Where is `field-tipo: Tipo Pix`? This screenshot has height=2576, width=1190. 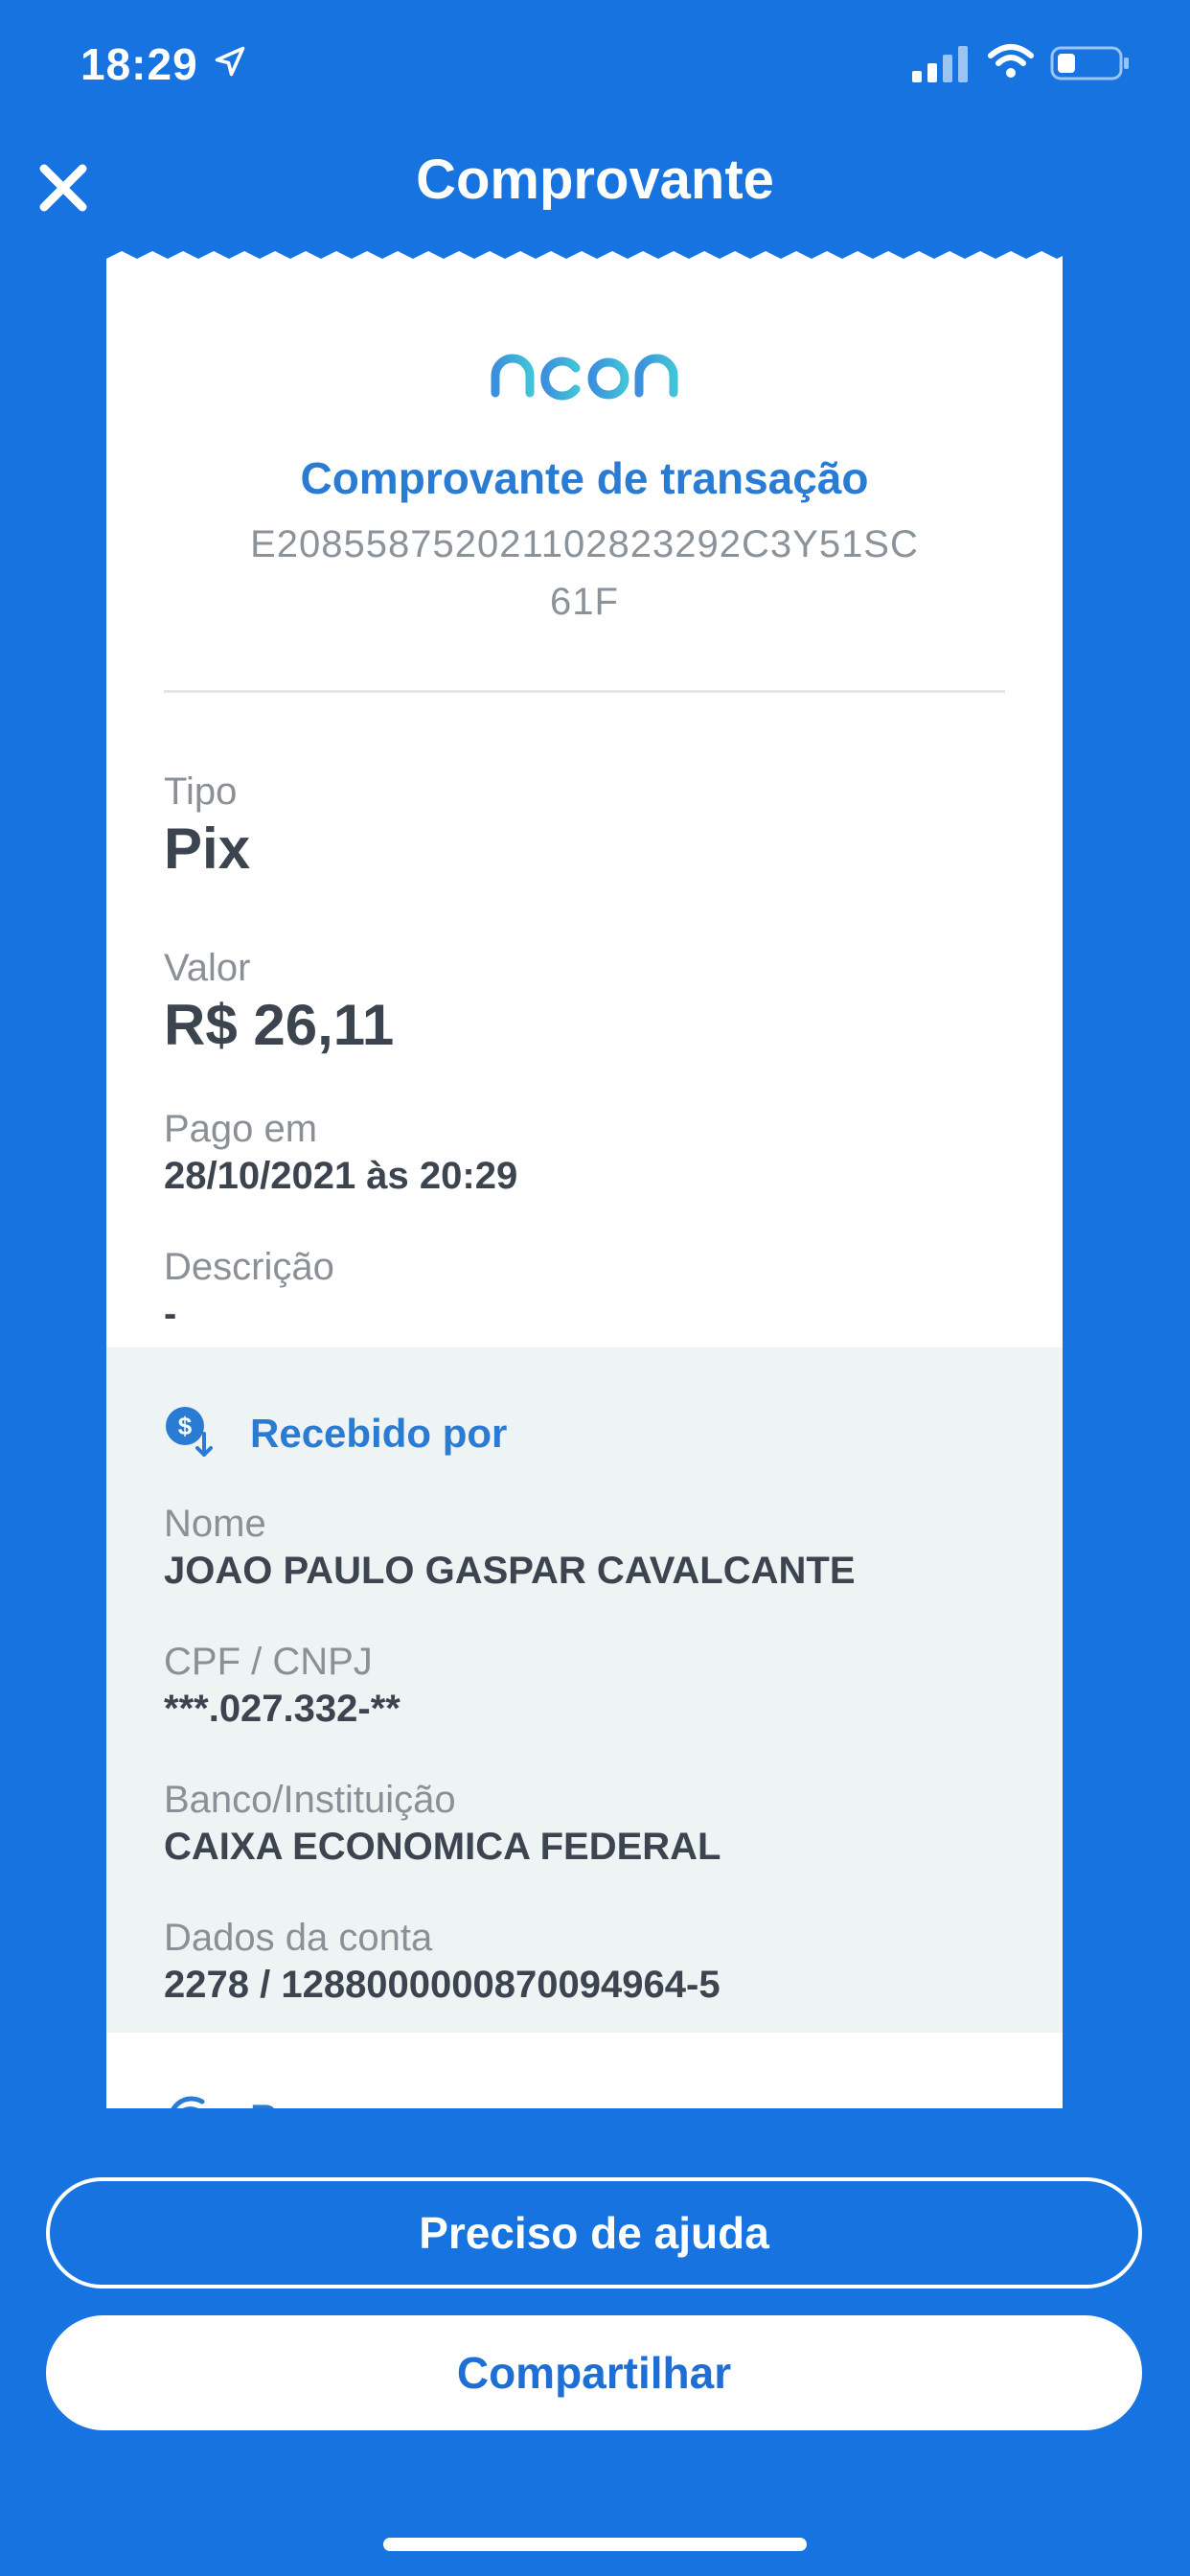
field-tipo: Tipo Pix is located at coordinates (586, 826).